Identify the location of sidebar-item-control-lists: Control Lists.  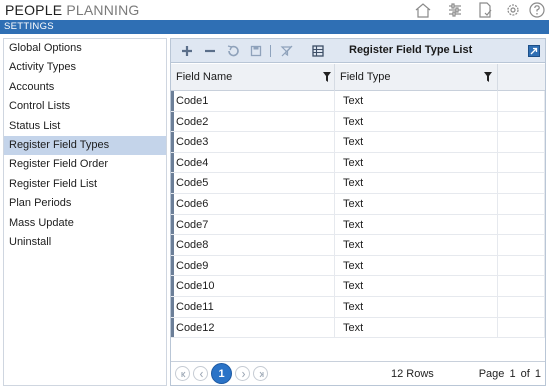
(85, 106).